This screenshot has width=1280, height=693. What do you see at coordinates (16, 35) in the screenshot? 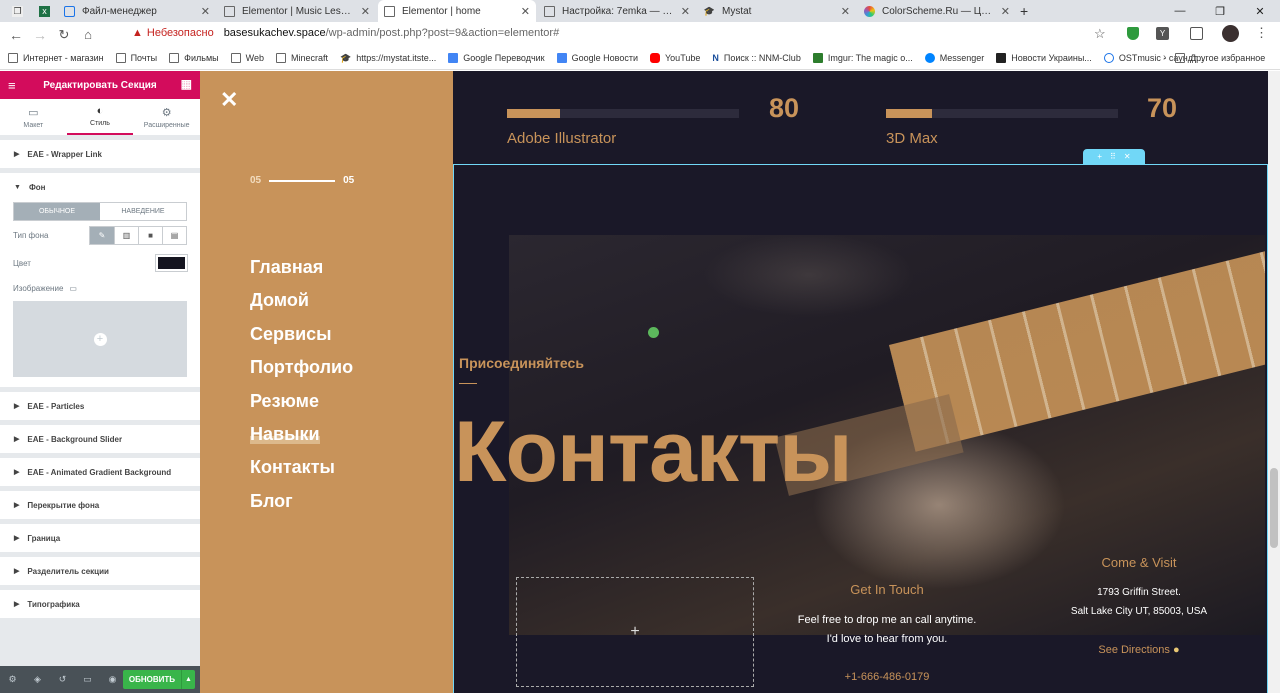
I see `back-icon: ←` at bounding box center [16, 35].